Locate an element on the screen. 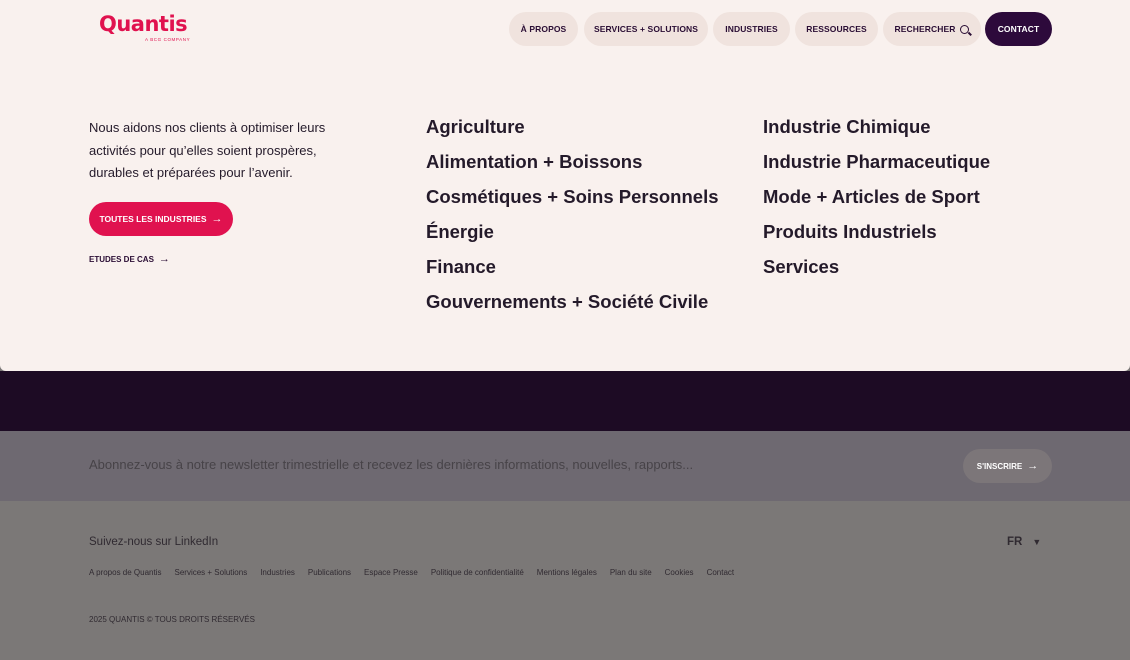 The height and width of the screenshot is (660, 1130). case-studies-label: ETUDES DE CAS is located at coordinates (121, 259).